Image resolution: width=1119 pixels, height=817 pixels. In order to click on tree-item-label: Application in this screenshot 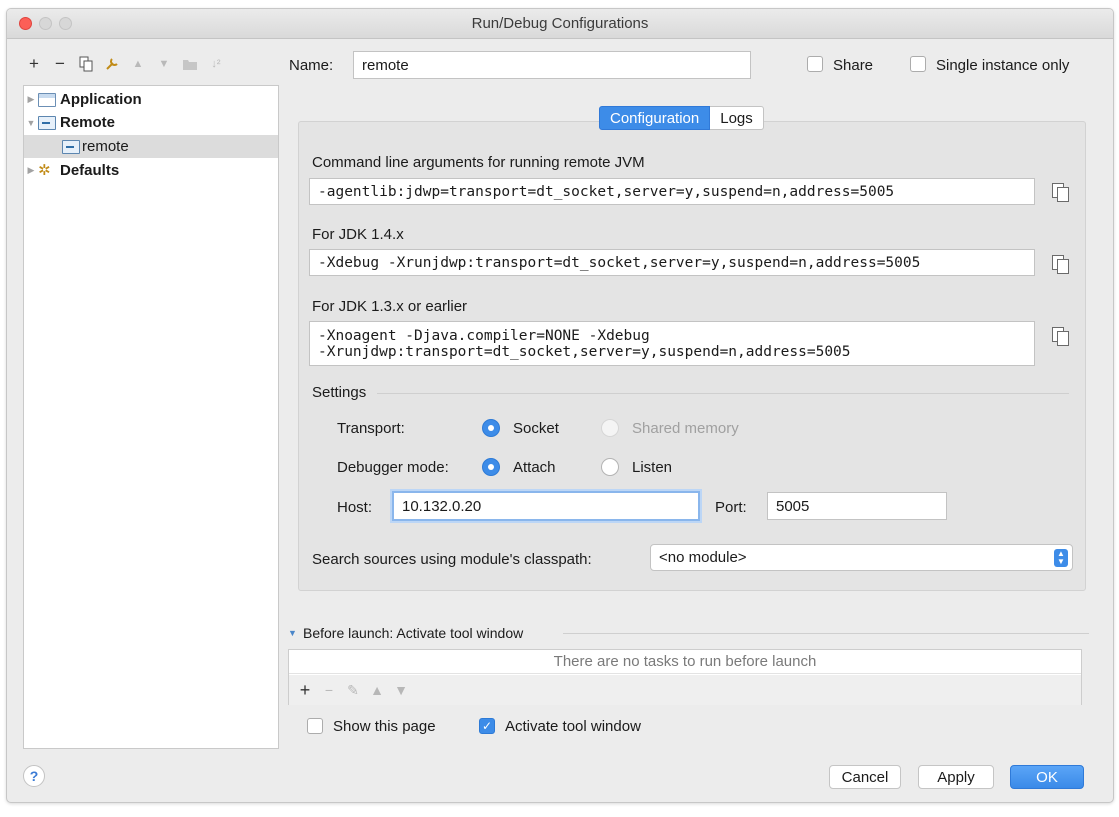, I will do `click(101, 99)`.